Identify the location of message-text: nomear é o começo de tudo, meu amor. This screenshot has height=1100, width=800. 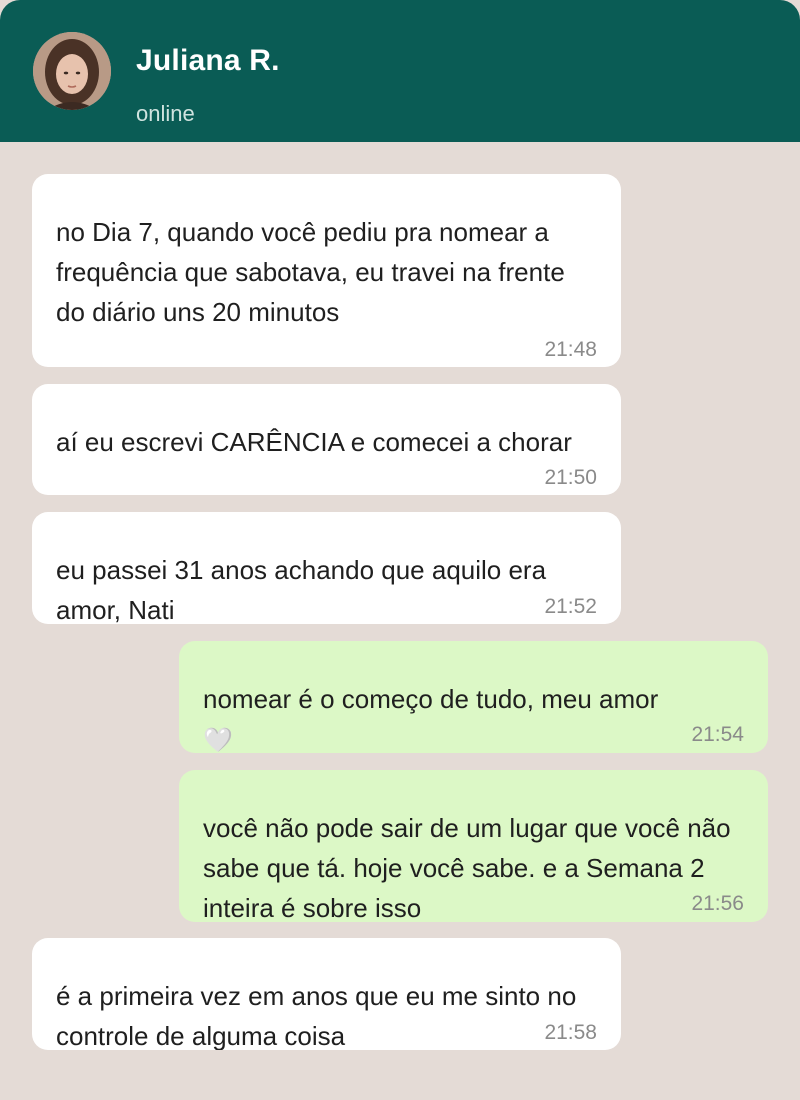
(431, 699).